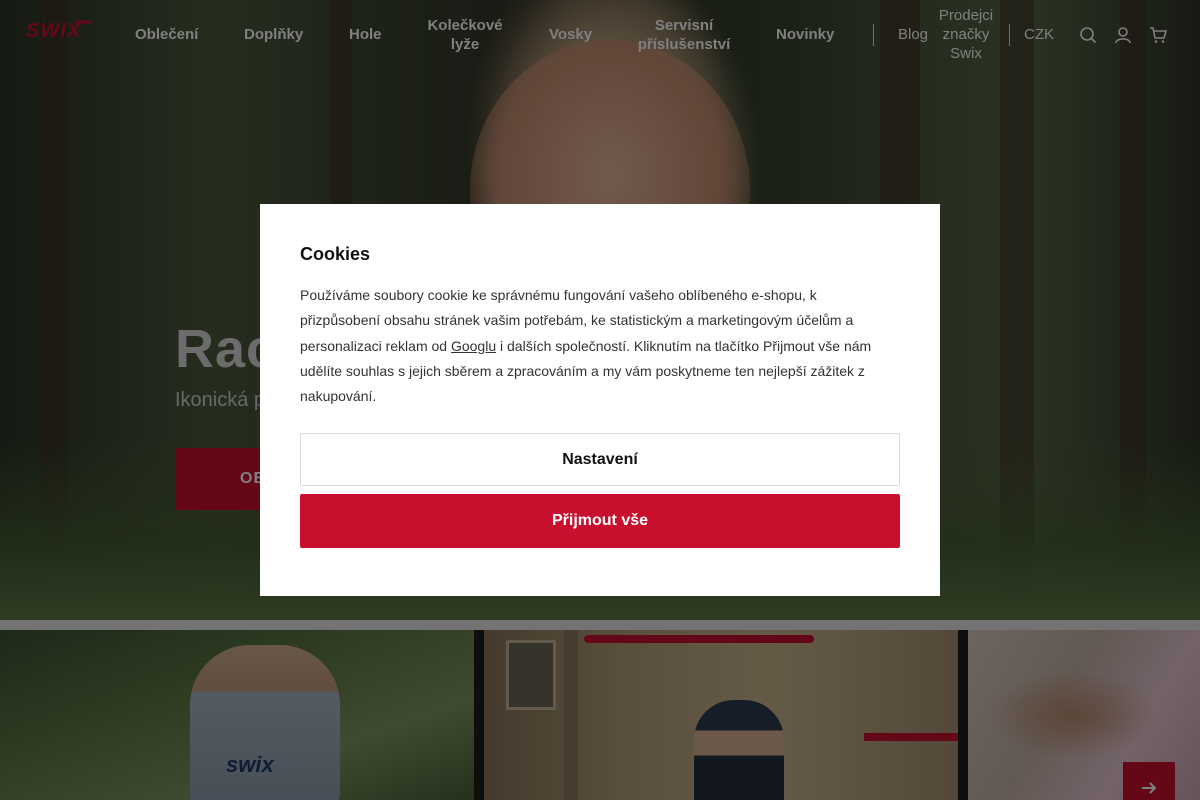 The width and height of the screenshot is (1200, 800). What do you see at coordinates (335, 254) in the screenshot?
I see `cookie-dialog-title: Cookies` at bounding box center [335, 254].